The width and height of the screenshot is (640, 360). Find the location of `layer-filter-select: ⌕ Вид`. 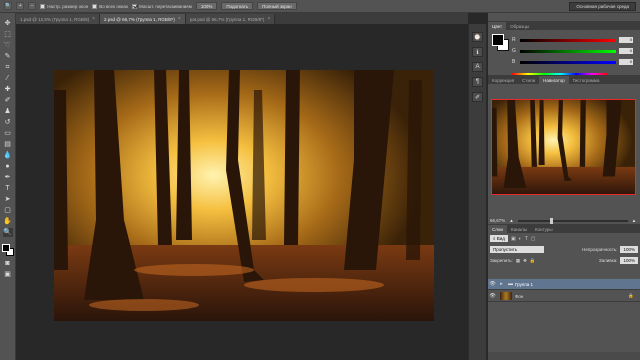

layer-filter-select: ⌕ Вид is located at coordinates (499, 238).